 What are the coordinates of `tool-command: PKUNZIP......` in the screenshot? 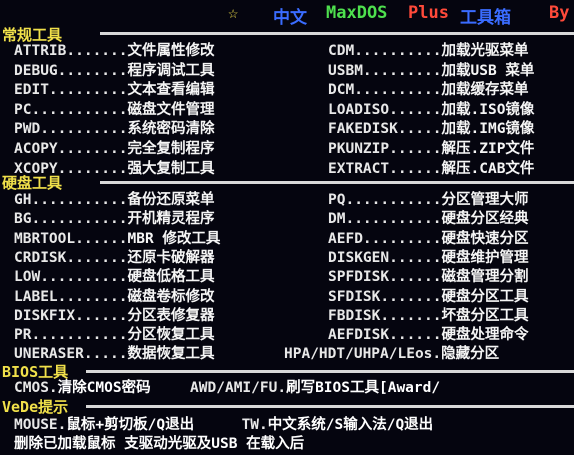 It's located at (385, 149).